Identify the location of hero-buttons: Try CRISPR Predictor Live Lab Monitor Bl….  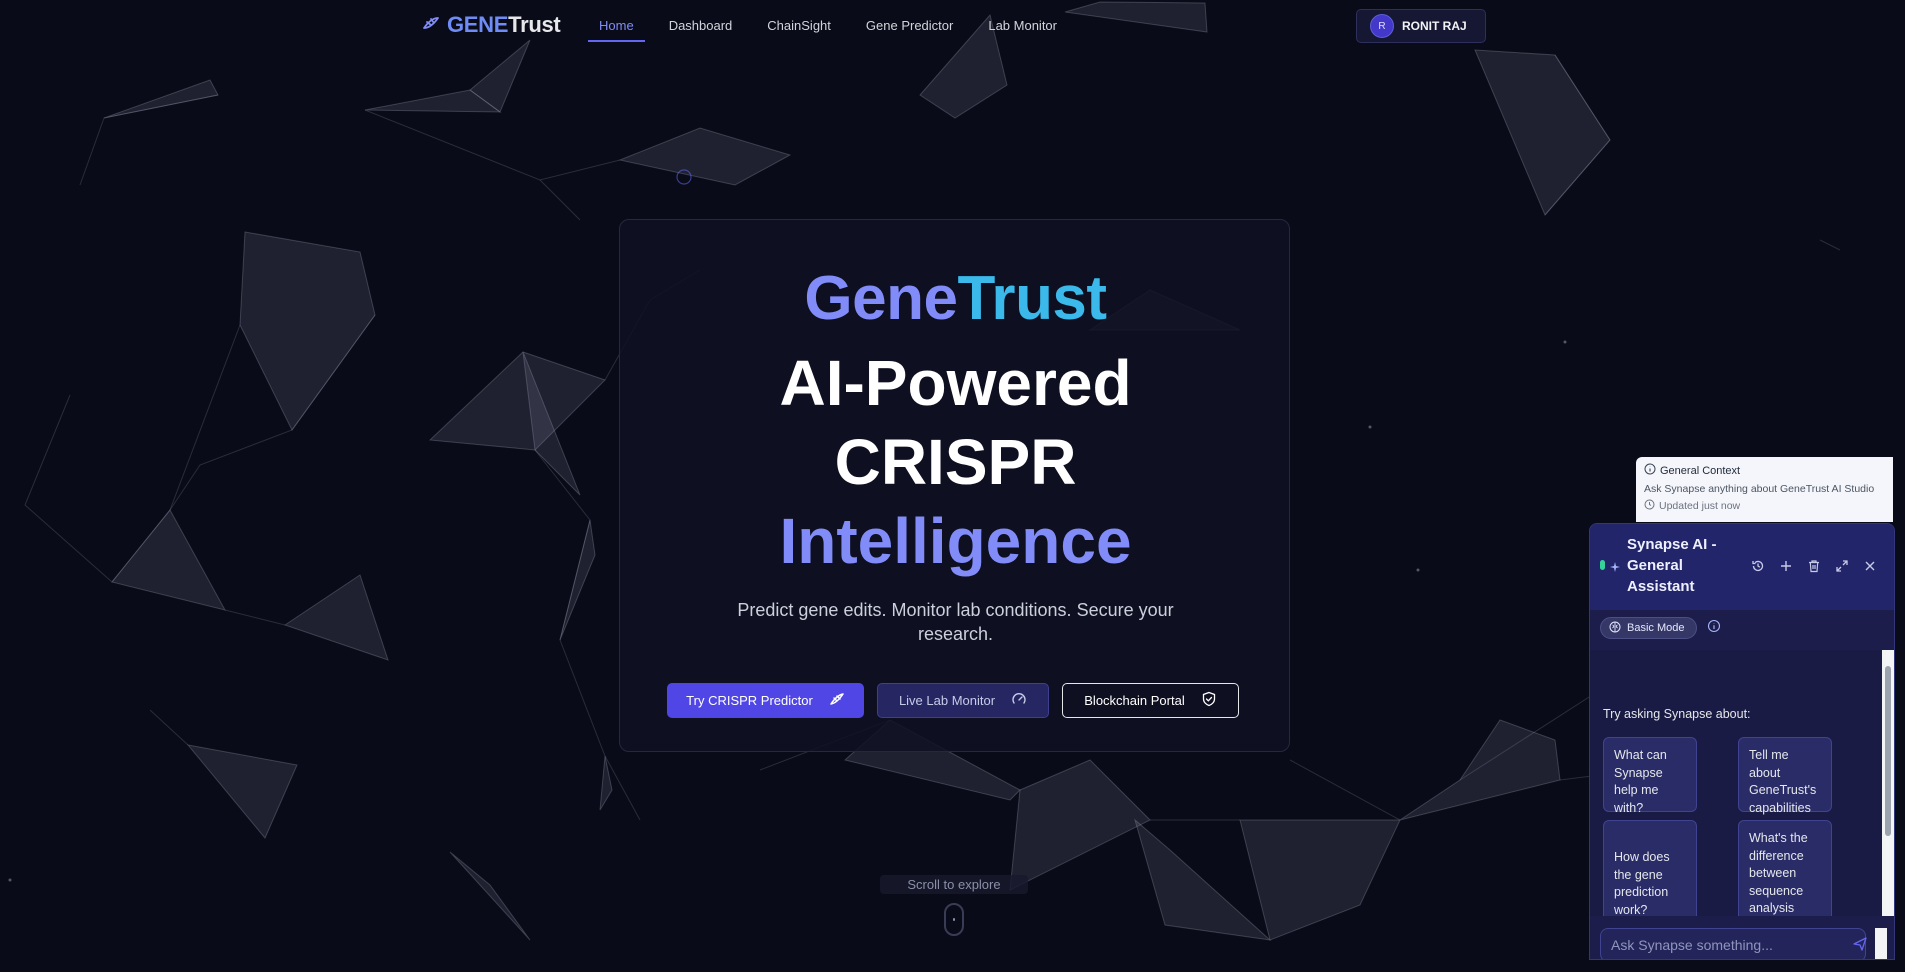
(953, 700).